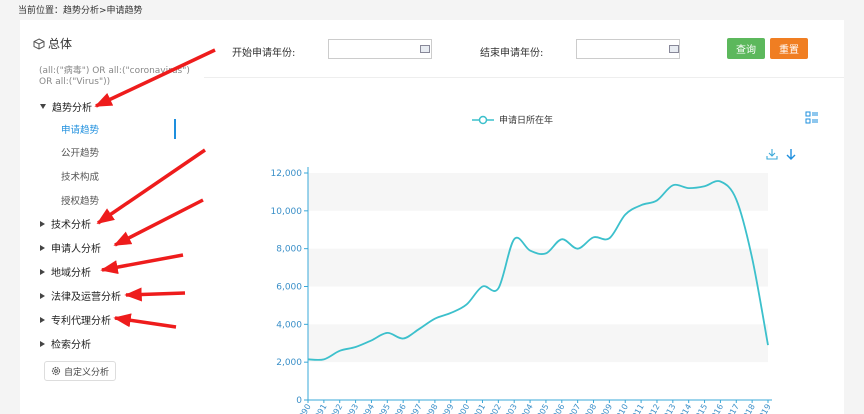 The width and height of the screenshot is (864, 414). What do you see at coordinates (447, 408) in the screenshot?
I see `x-tick-label: 1999` at bounding box center [447, 408].